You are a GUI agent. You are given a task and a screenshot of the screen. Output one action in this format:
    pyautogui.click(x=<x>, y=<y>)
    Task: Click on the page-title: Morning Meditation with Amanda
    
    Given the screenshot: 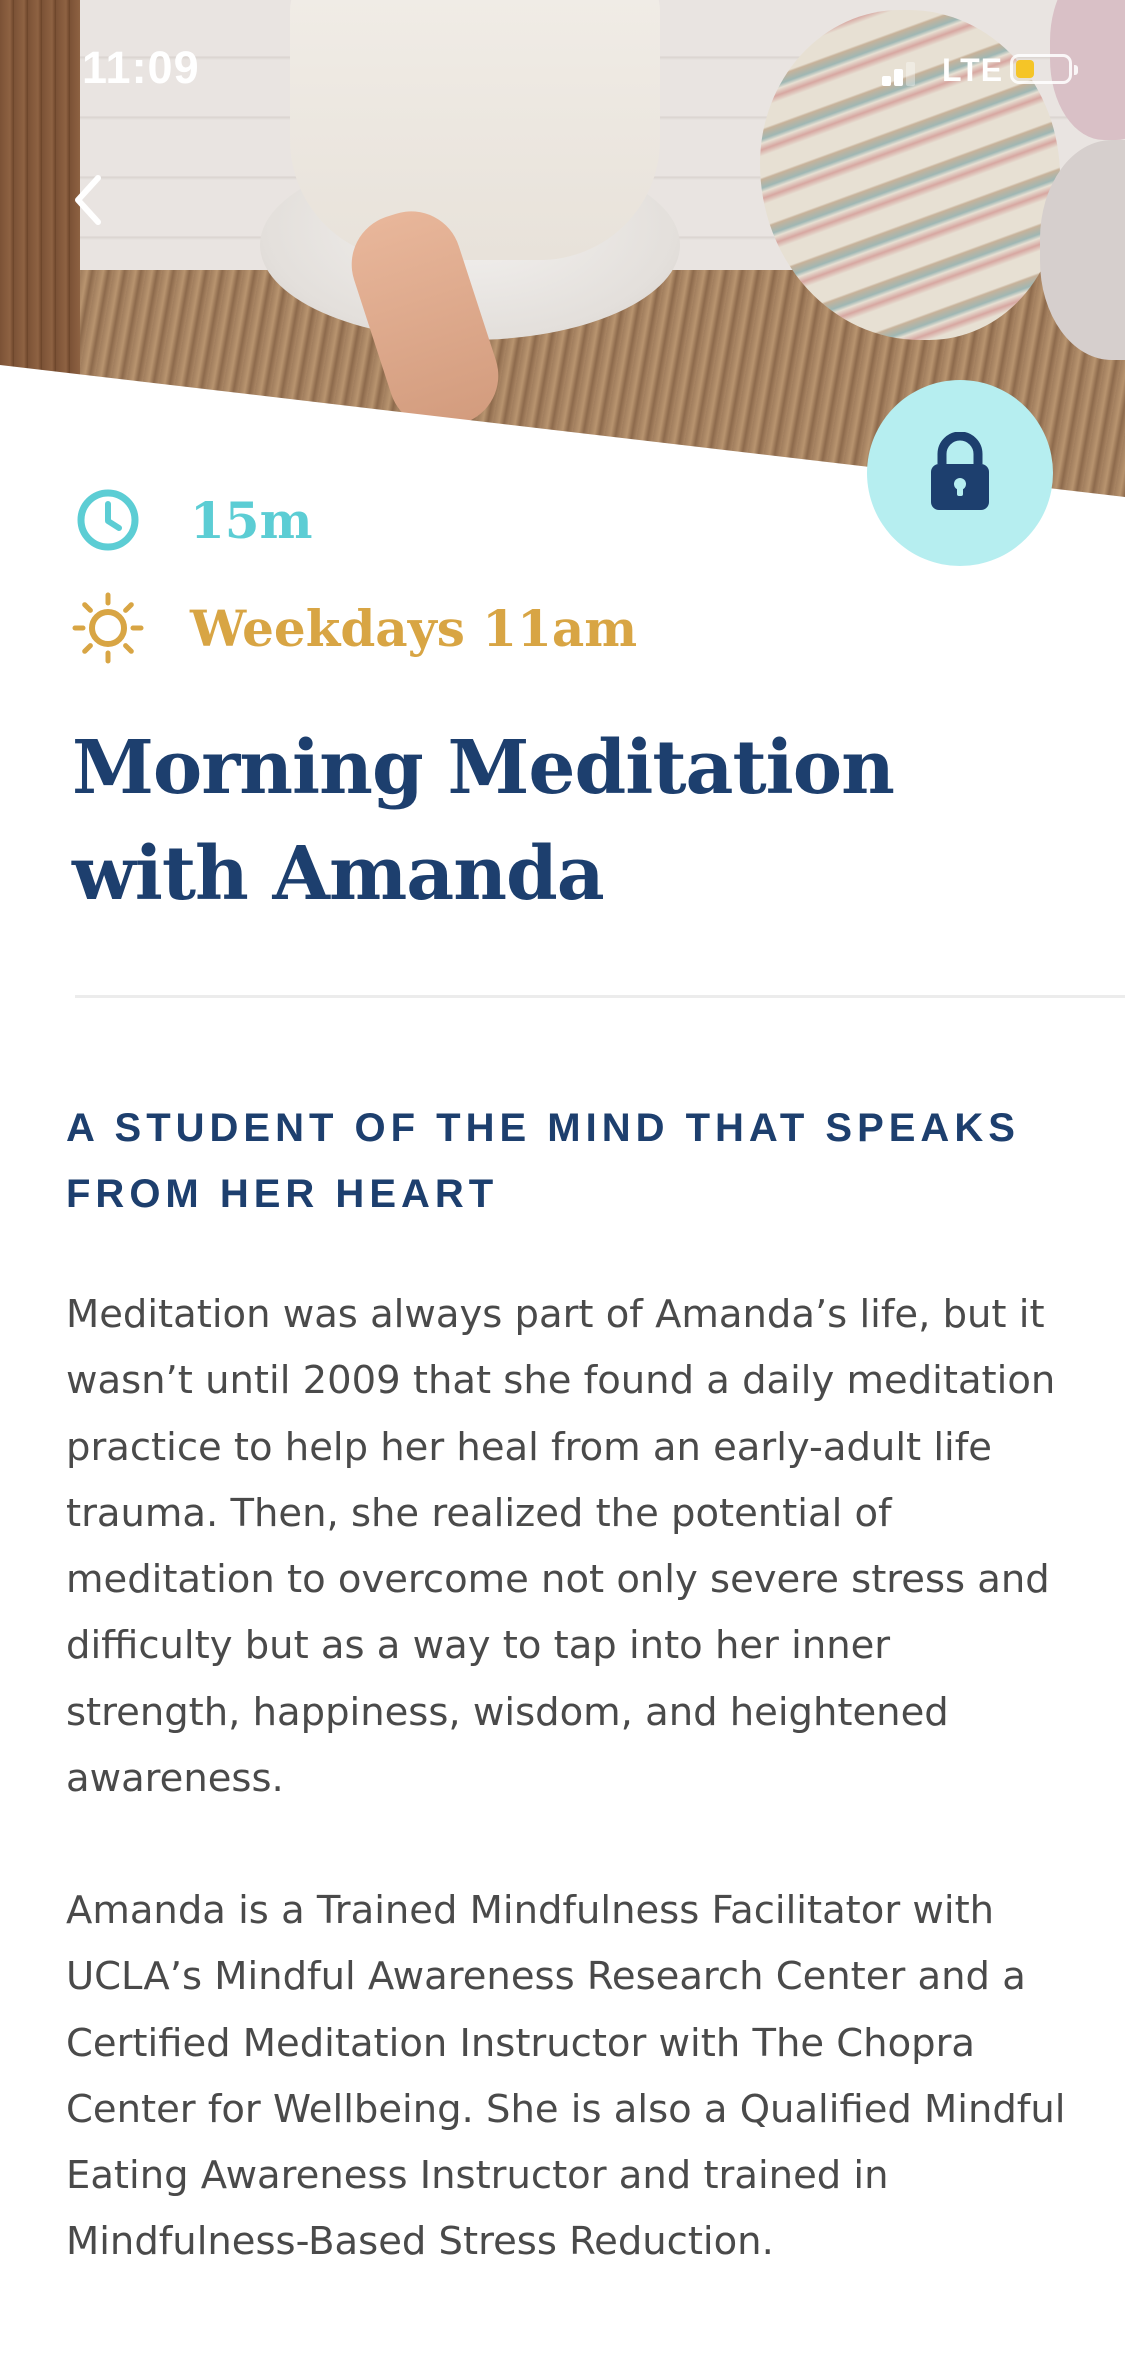 What is the action you would take?
    pyautogui.click(x=483, y=821)
    